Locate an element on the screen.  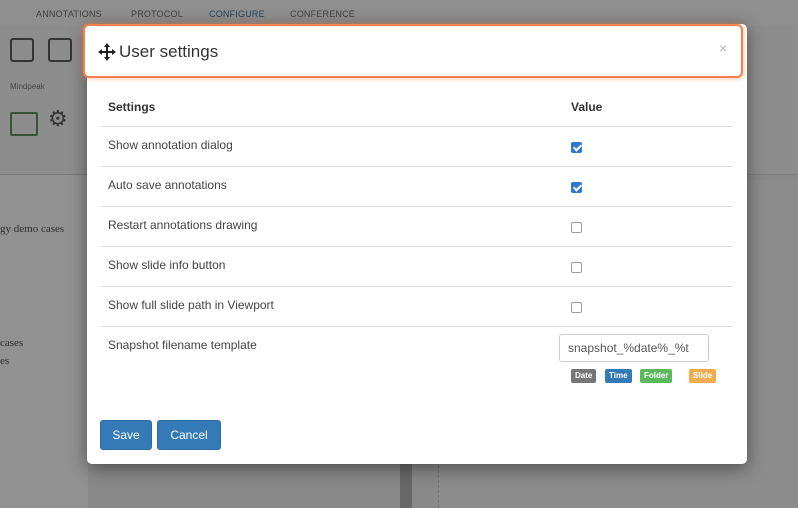
slide-tag: Slide is located at coordinates (703, 376).